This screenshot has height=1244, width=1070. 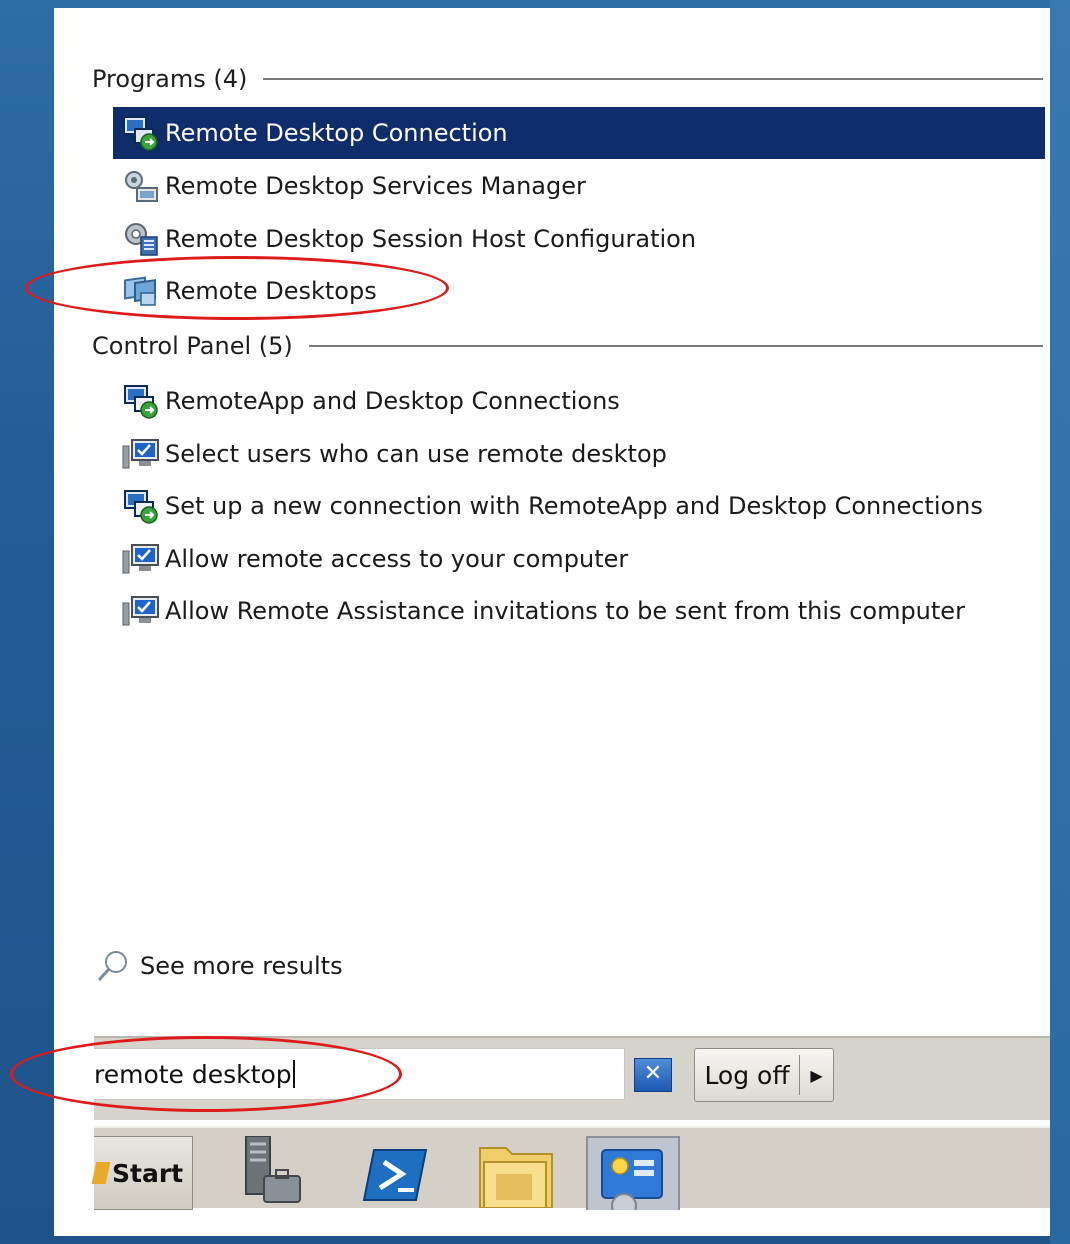 What do you see at coordinates (112, 966) in the screenshot?
I see `search-icon` at bounding box center [112, 966].